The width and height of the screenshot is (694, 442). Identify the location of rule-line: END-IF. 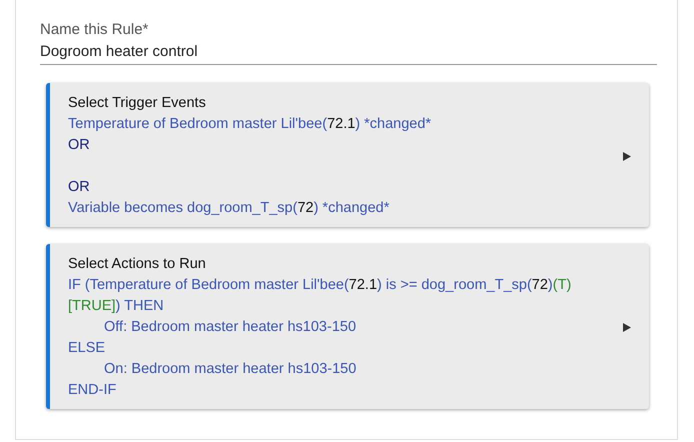
(92, 390).